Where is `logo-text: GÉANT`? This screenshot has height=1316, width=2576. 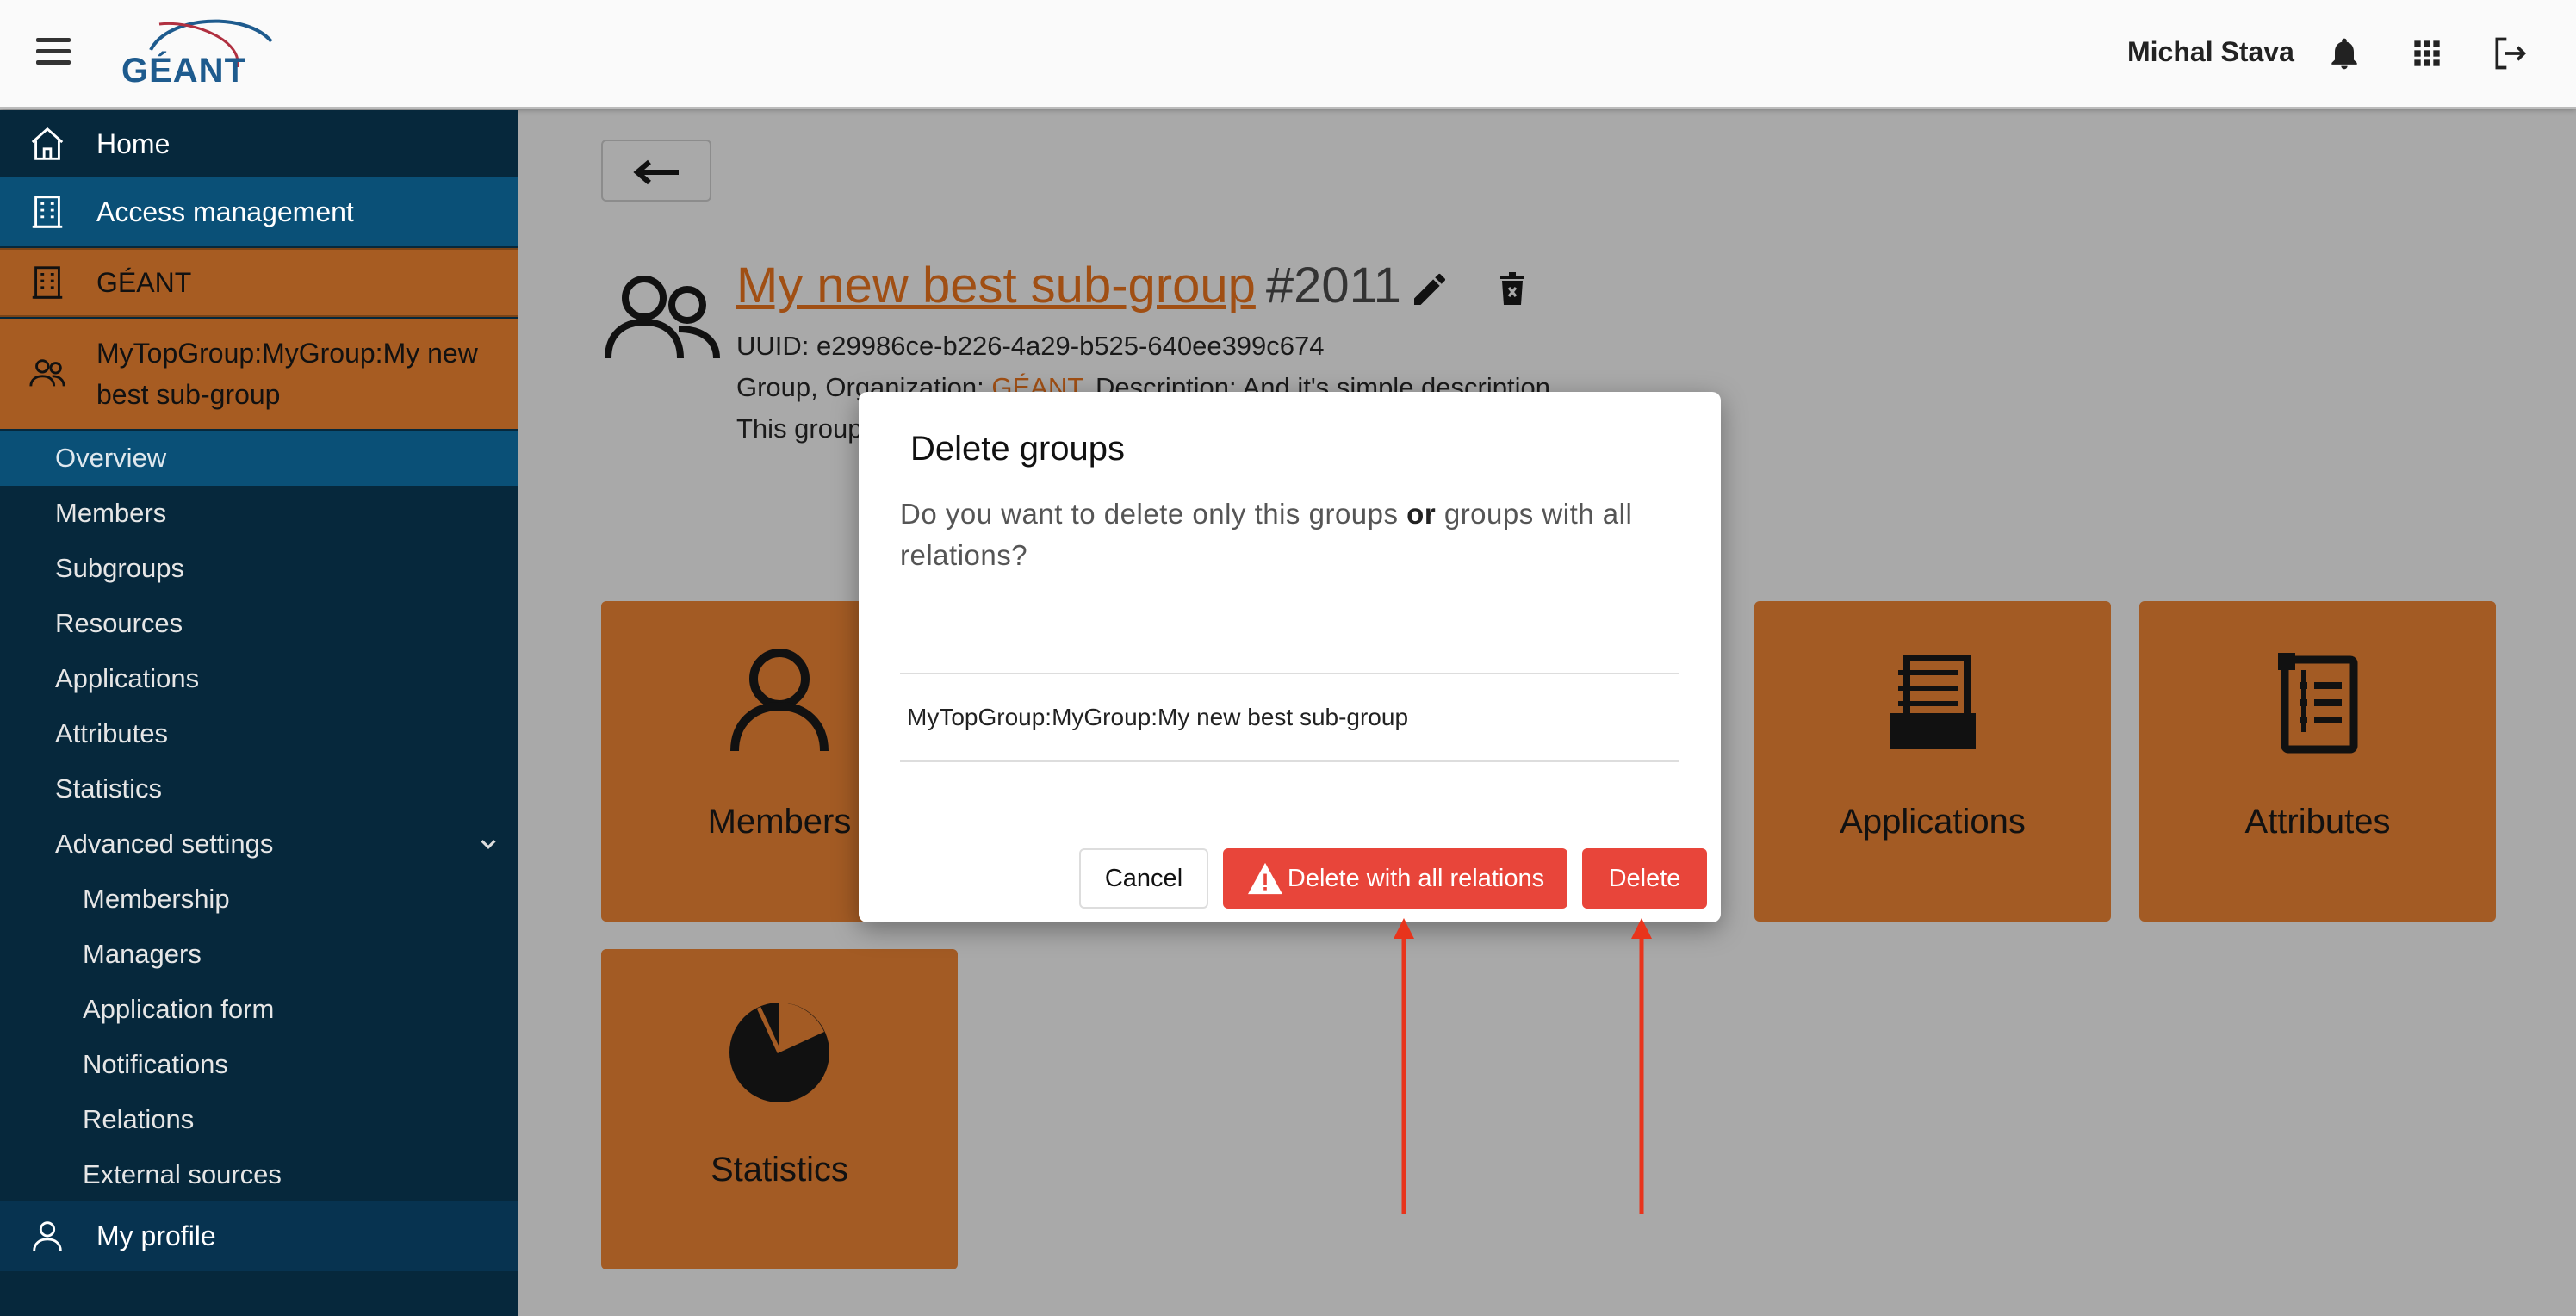
logo-text: GÉANT is located at coordinates (183, 71).